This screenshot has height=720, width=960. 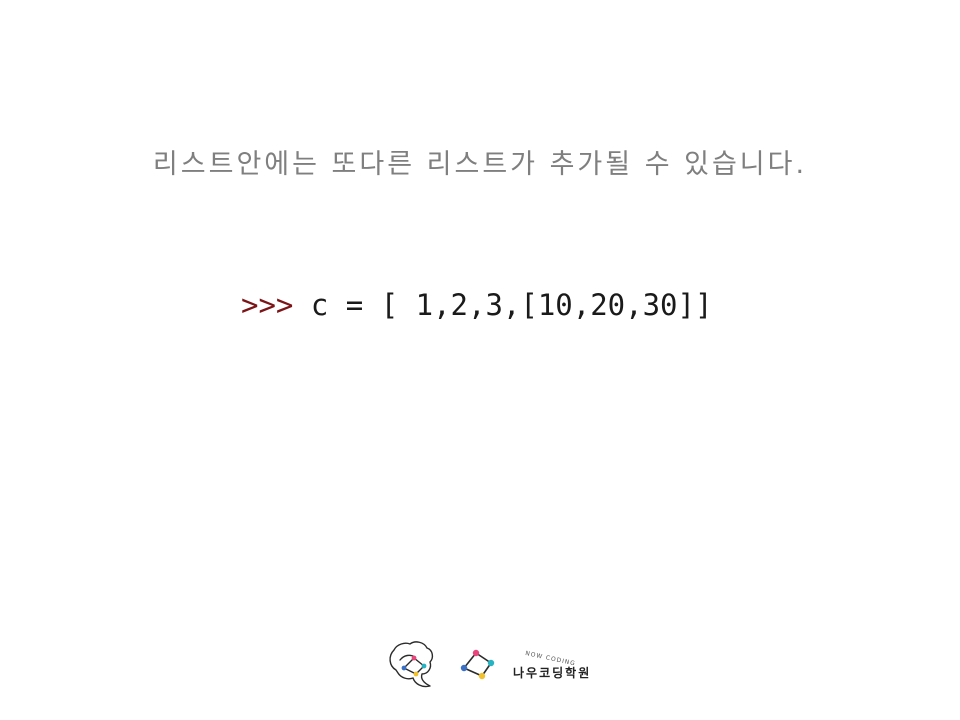 I want to click on slide-heading: 리스트안에는 또다른 리스트가 추가될 수 있습니다., so click(x=480, y=164).